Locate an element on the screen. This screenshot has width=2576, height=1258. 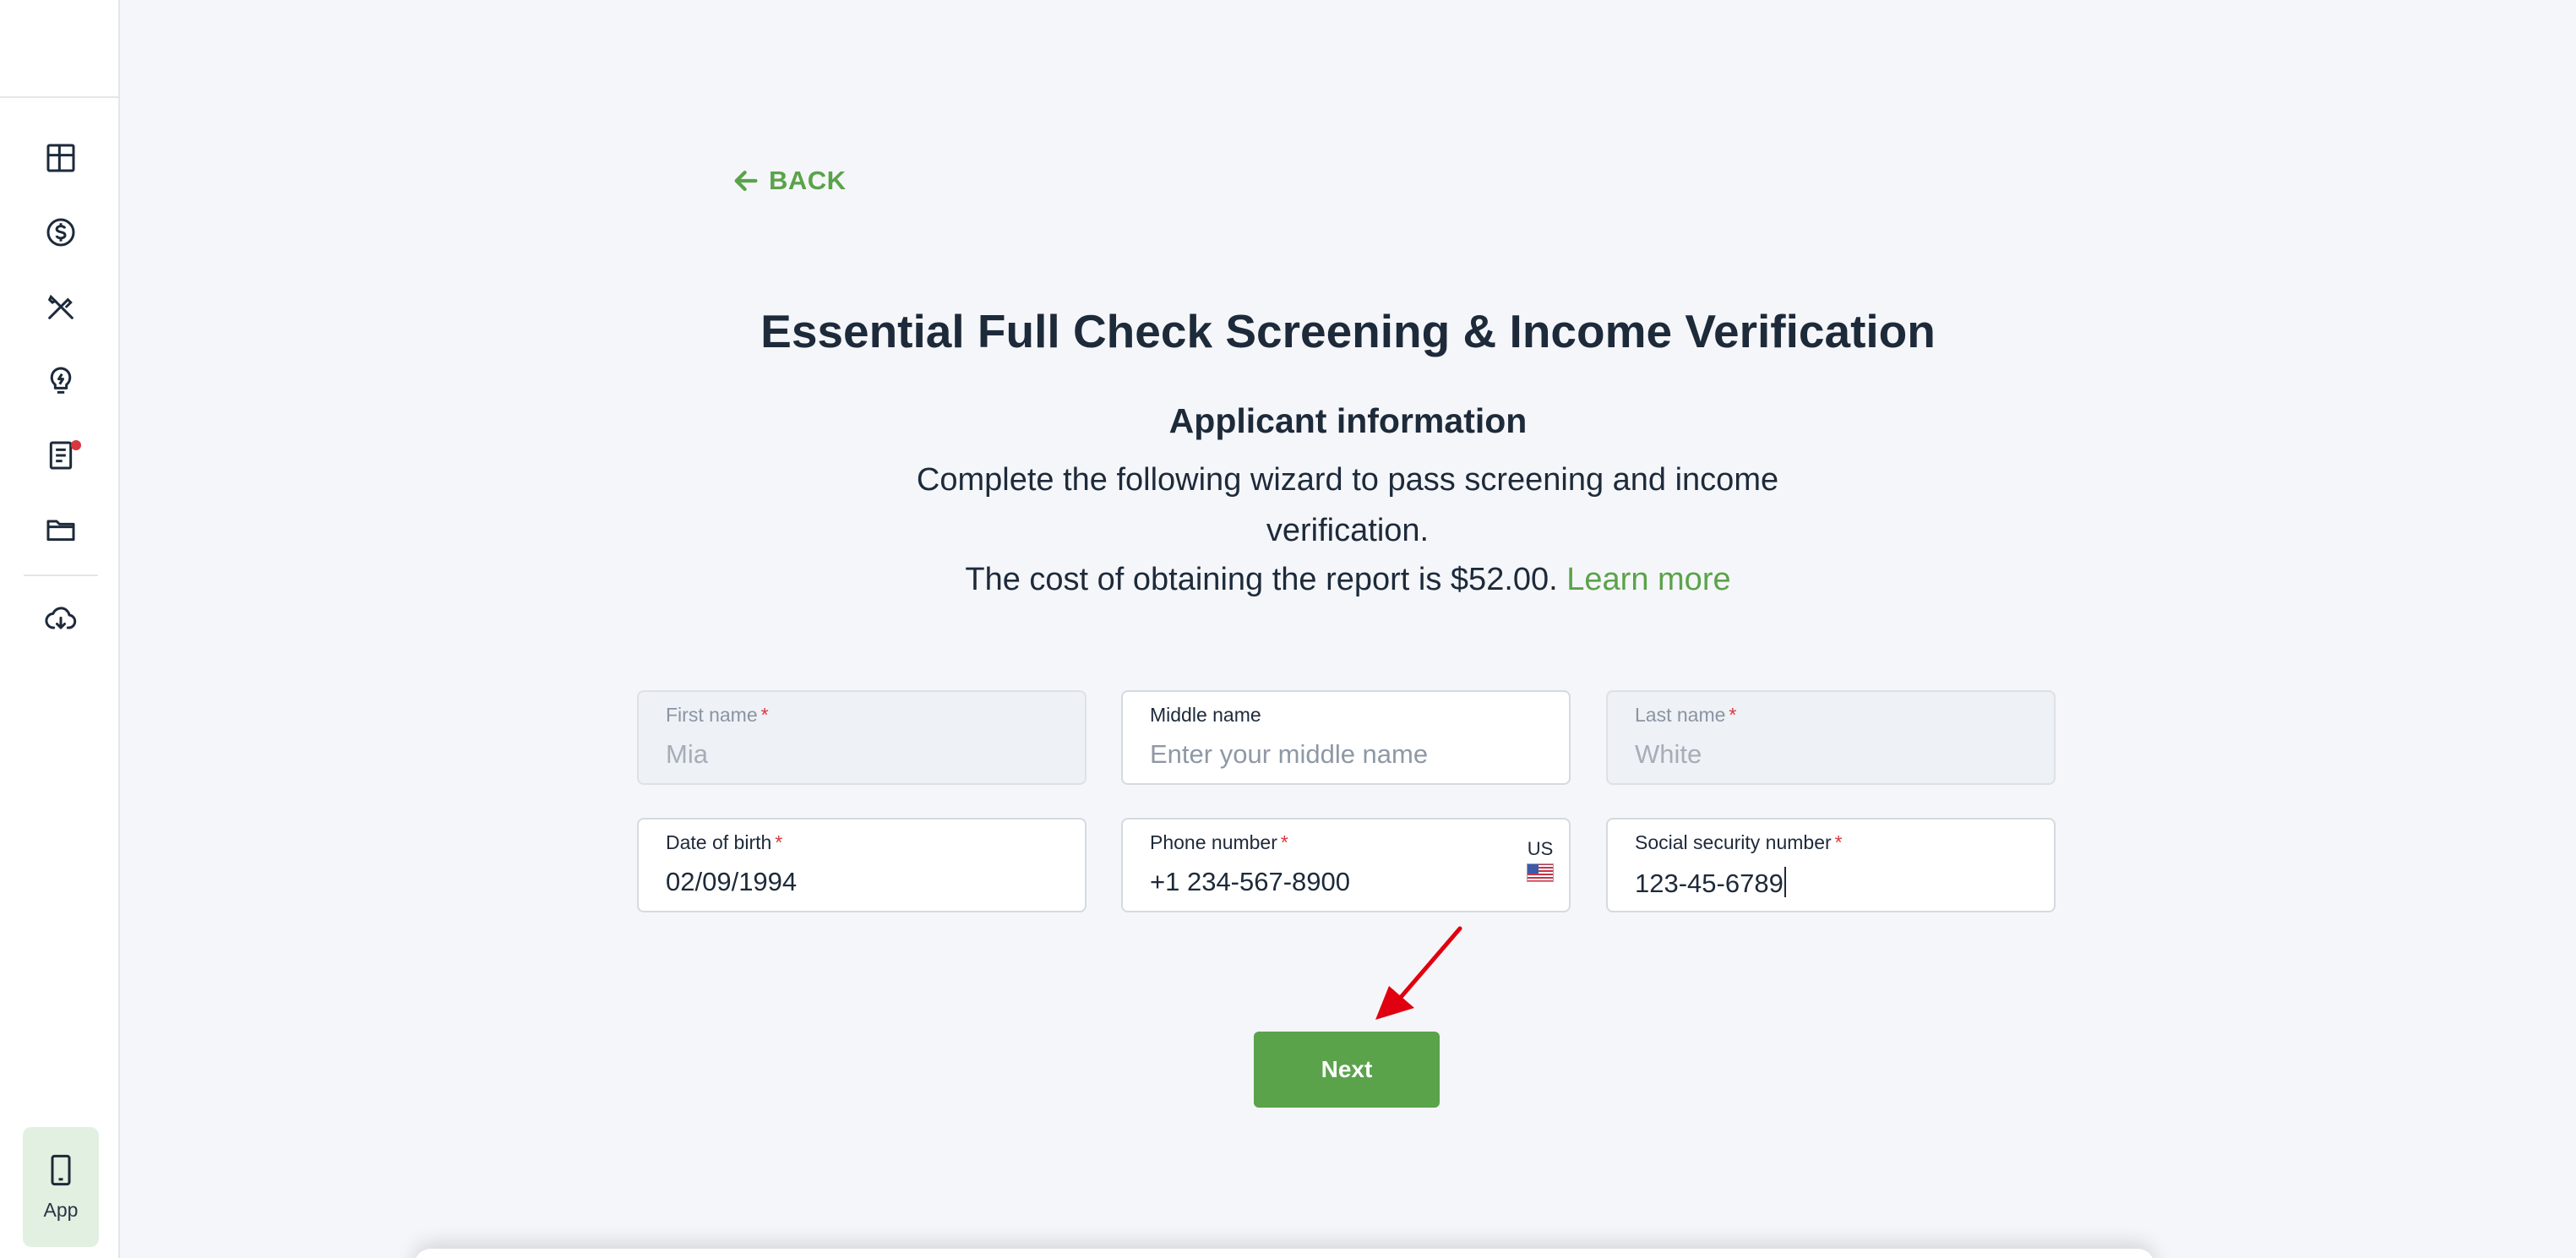
dashboard-icon is located at coordinates (60, 158).